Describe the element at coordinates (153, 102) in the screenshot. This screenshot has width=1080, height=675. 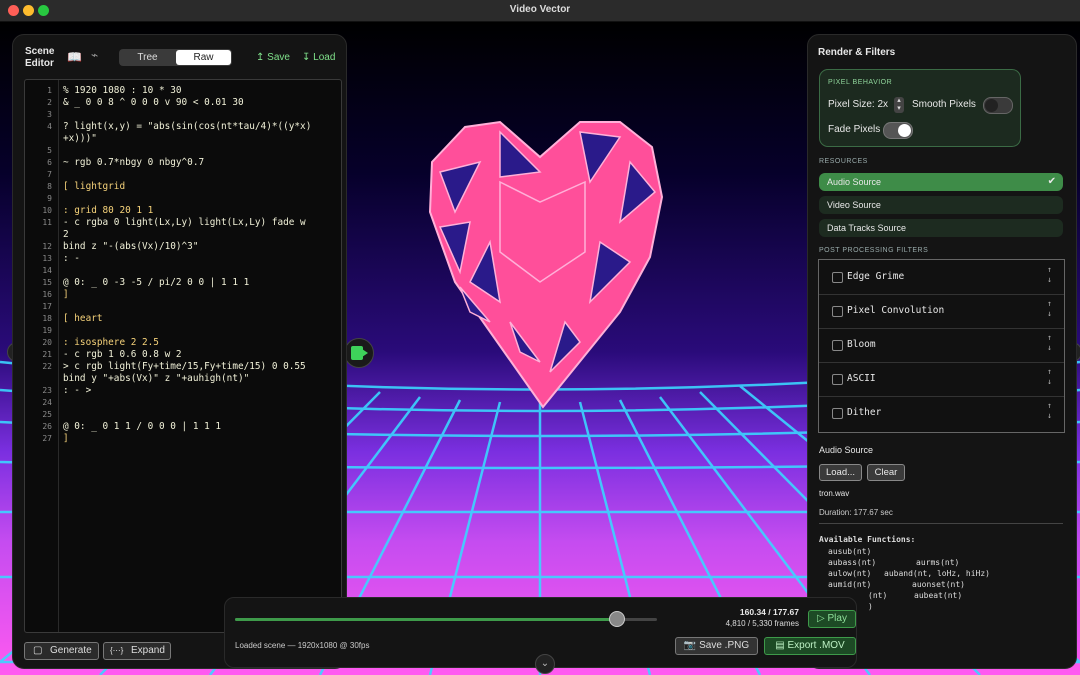
I see `code-text: & _ 0 0 8 ^ 0 0 0 v 90 < 0.01 30` at that location.